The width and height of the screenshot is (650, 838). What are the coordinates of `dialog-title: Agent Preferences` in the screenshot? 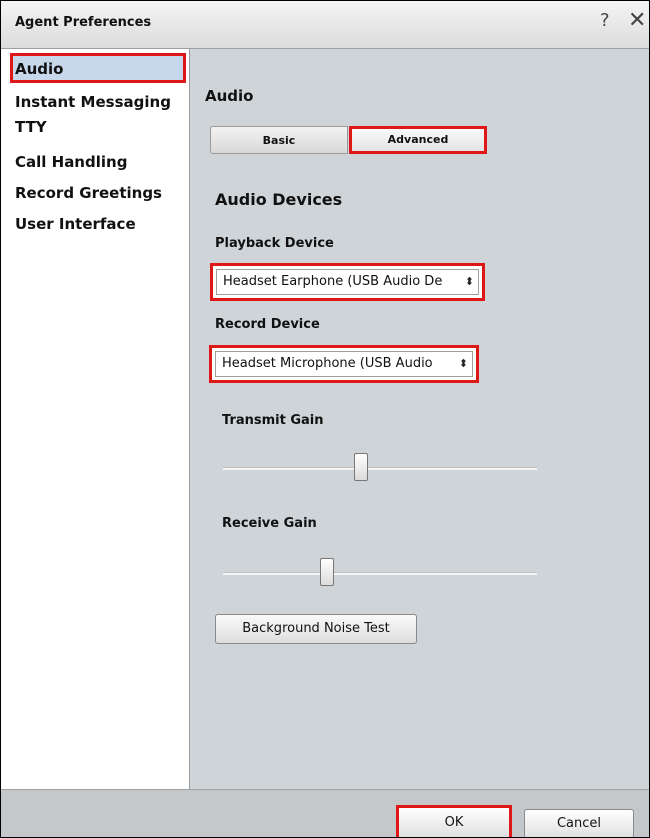 It's located at (83, 22).